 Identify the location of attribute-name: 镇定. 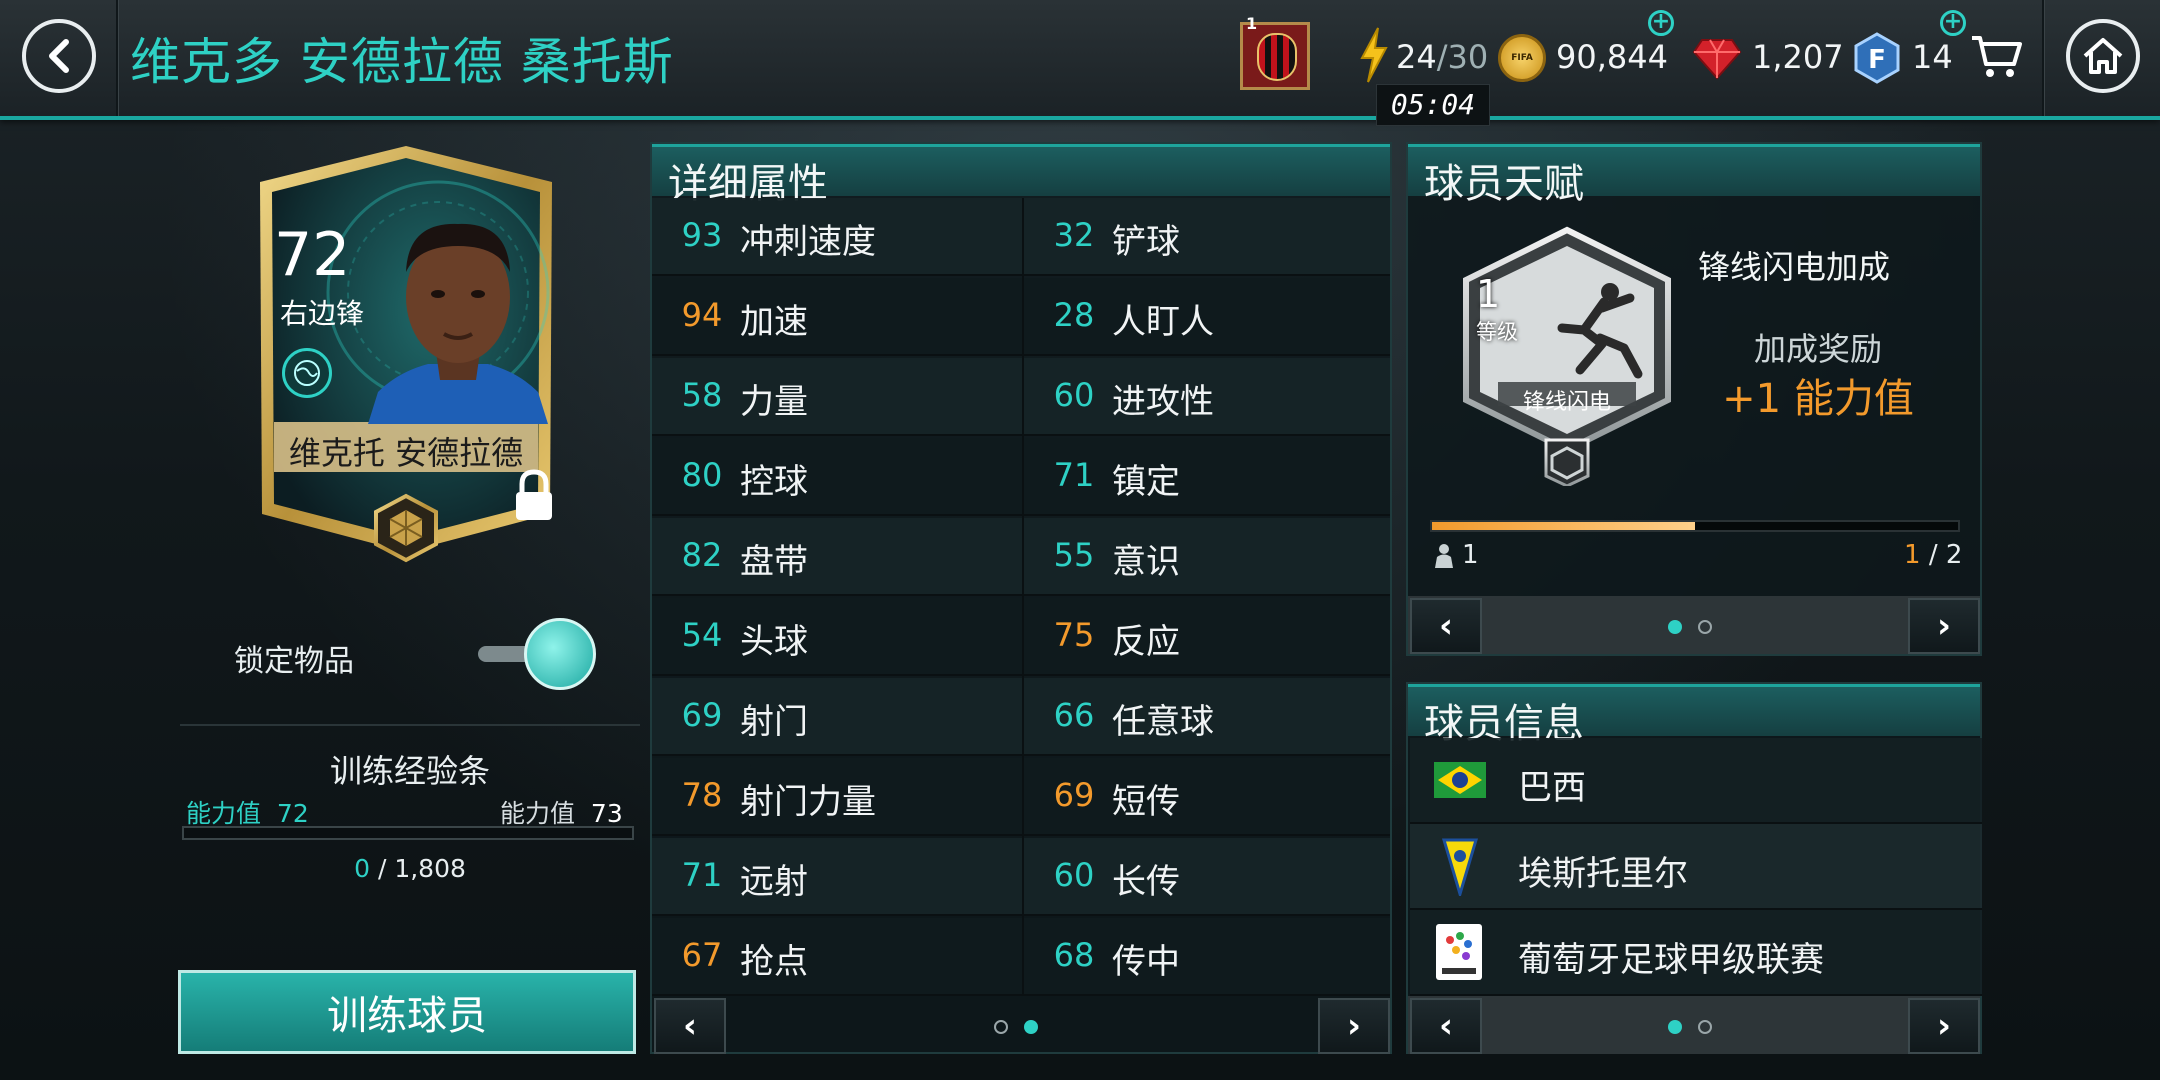
(1146, 482).